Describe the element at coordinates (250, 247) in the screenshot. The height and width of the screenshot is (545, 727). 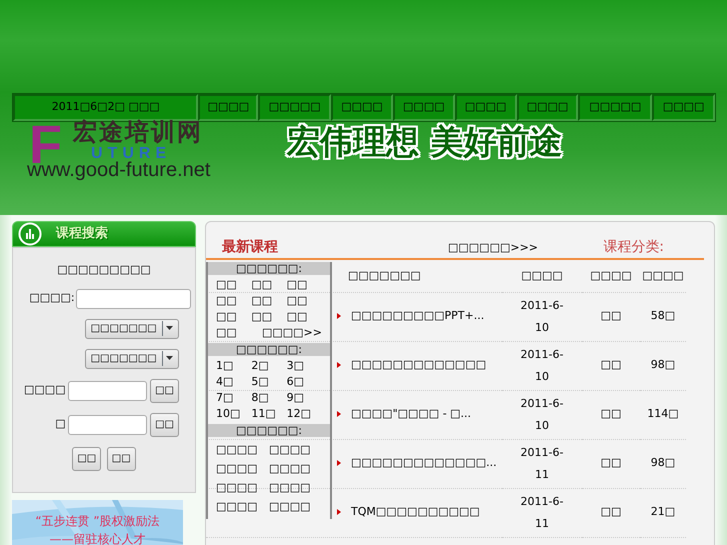
I see `section-title: 最新课程` at that location.